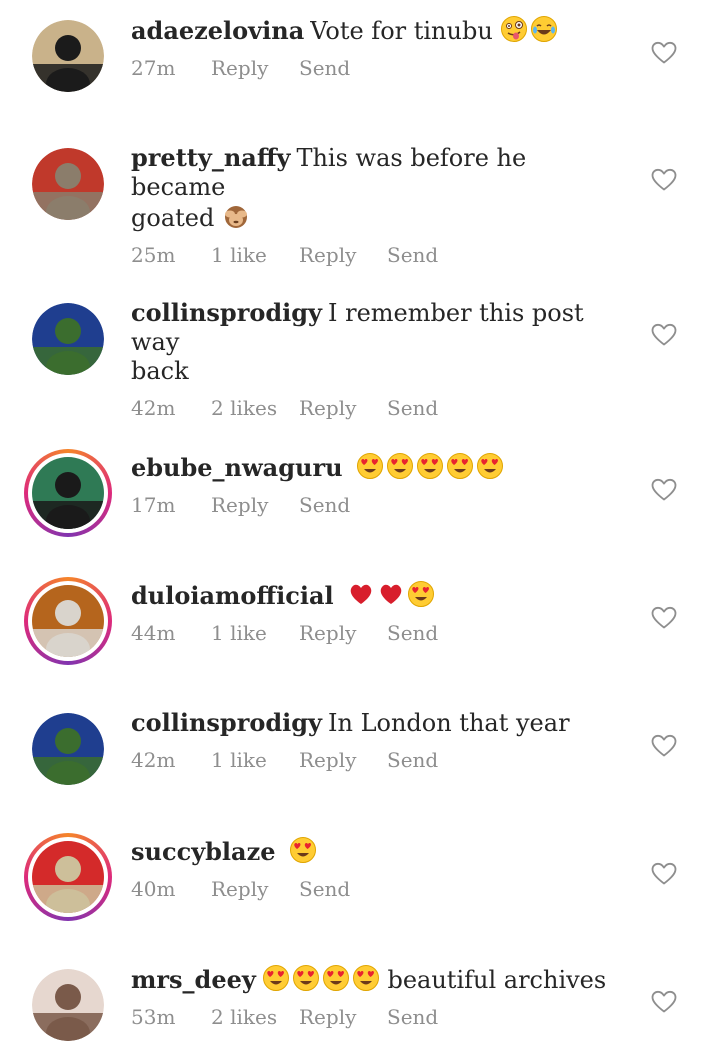 This screenshot has height=1059, width=720. Describe the element at coordinates (371, 889) in the screenshot. I see `comment-meta: 40m Reply Send` at that location.